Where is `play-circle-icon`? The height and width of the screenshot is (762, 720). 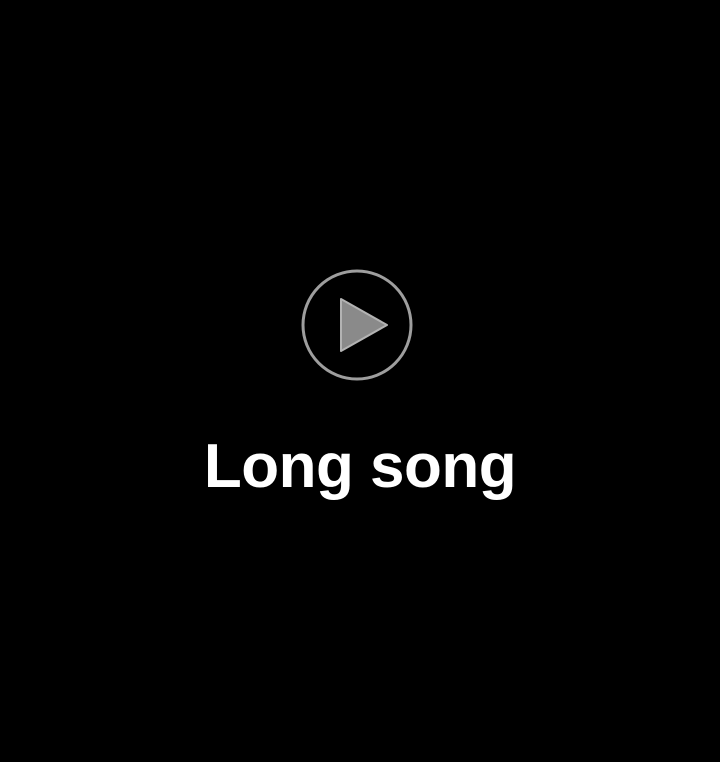 play-circle-icon is located at coordinates (357, 325).